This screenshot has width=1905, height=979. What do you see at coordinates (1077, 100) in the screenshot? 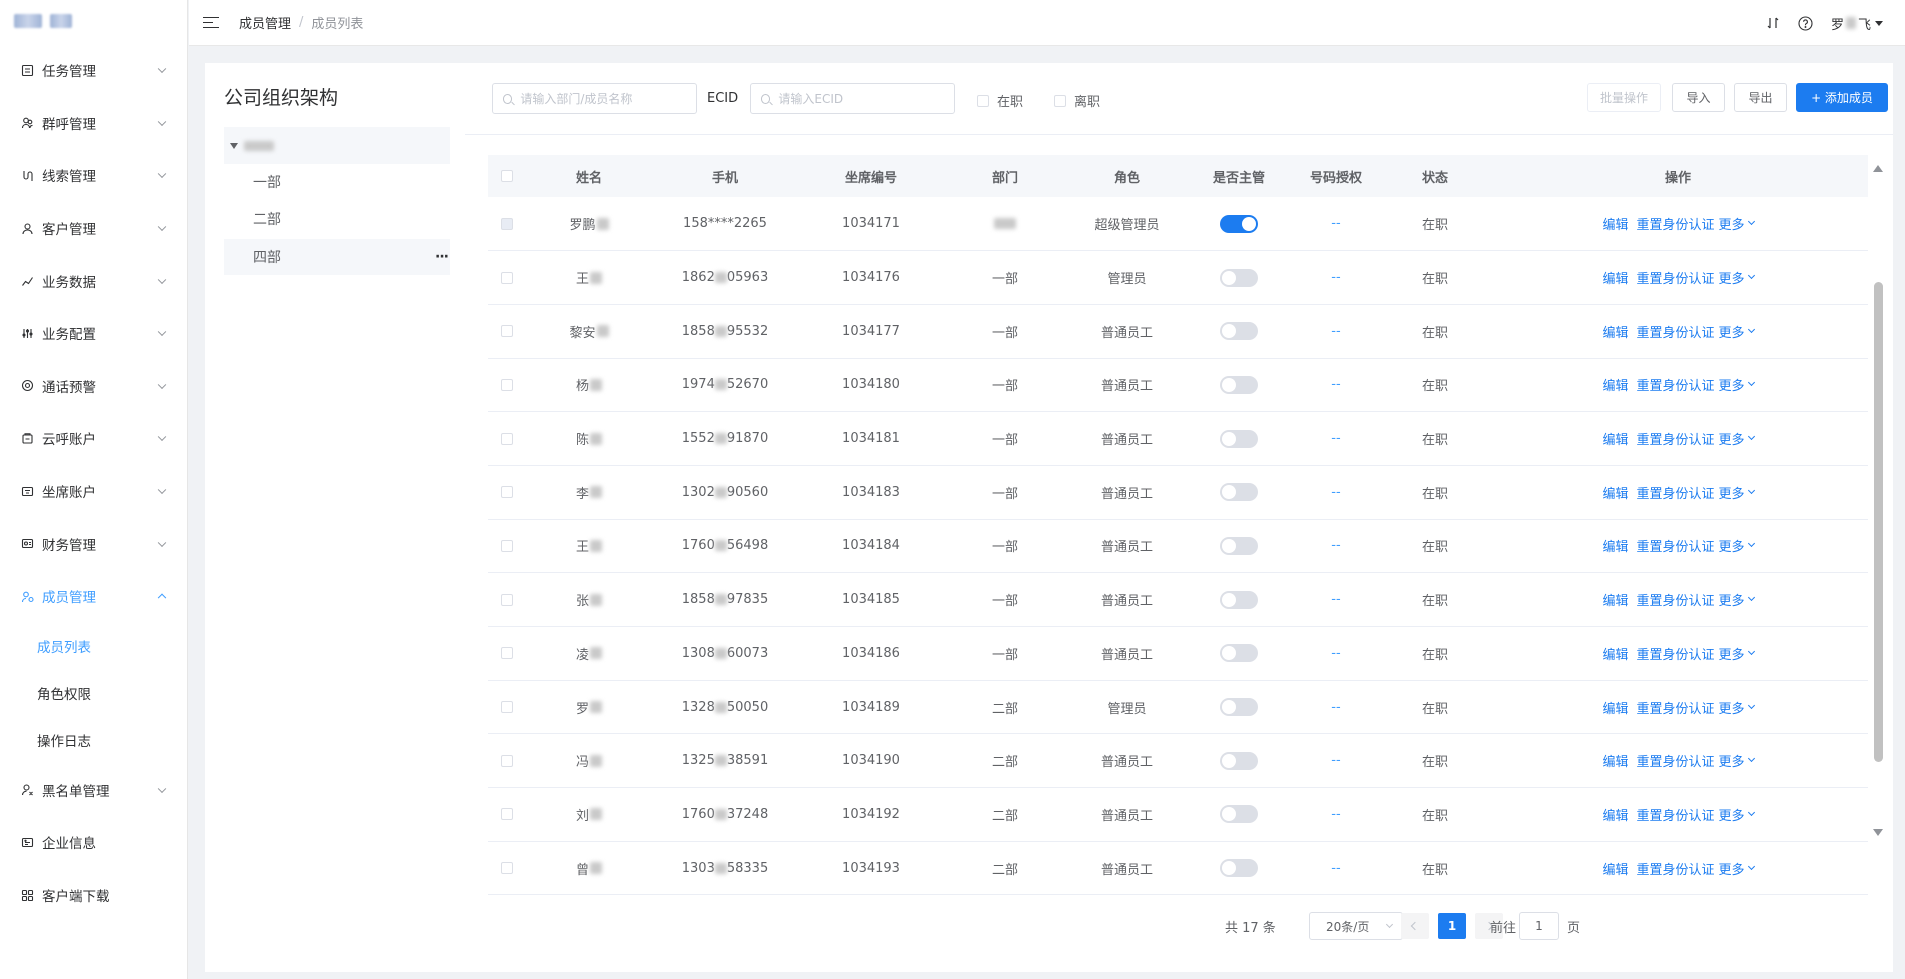
I see `filter-left-checkbox: 离职` at bounding box center [1077, 100].